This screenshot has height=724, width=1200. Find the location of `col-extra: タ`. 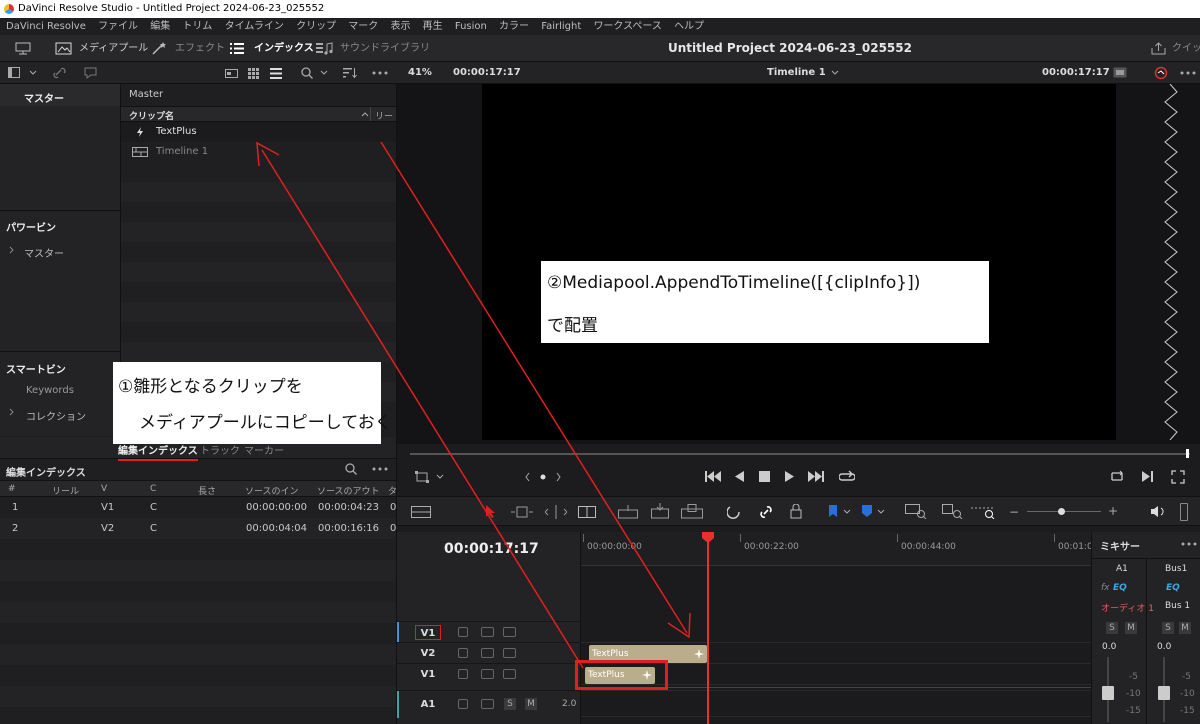

col-extra: タ is located at coordinates (392, 490).